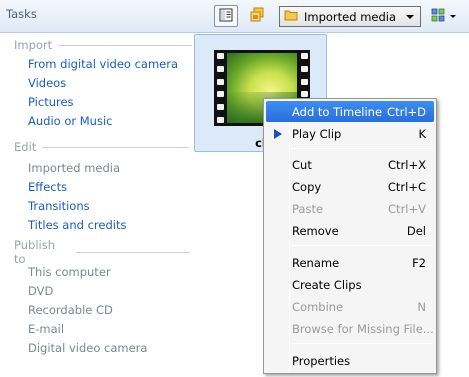 The width and height of the screenshot is (469, 377). What do you see at coordinates (70, 310) in the screenshot?
I see `task-publish-recordable-cd: Recordable CD` at bounding box center [70, 310].